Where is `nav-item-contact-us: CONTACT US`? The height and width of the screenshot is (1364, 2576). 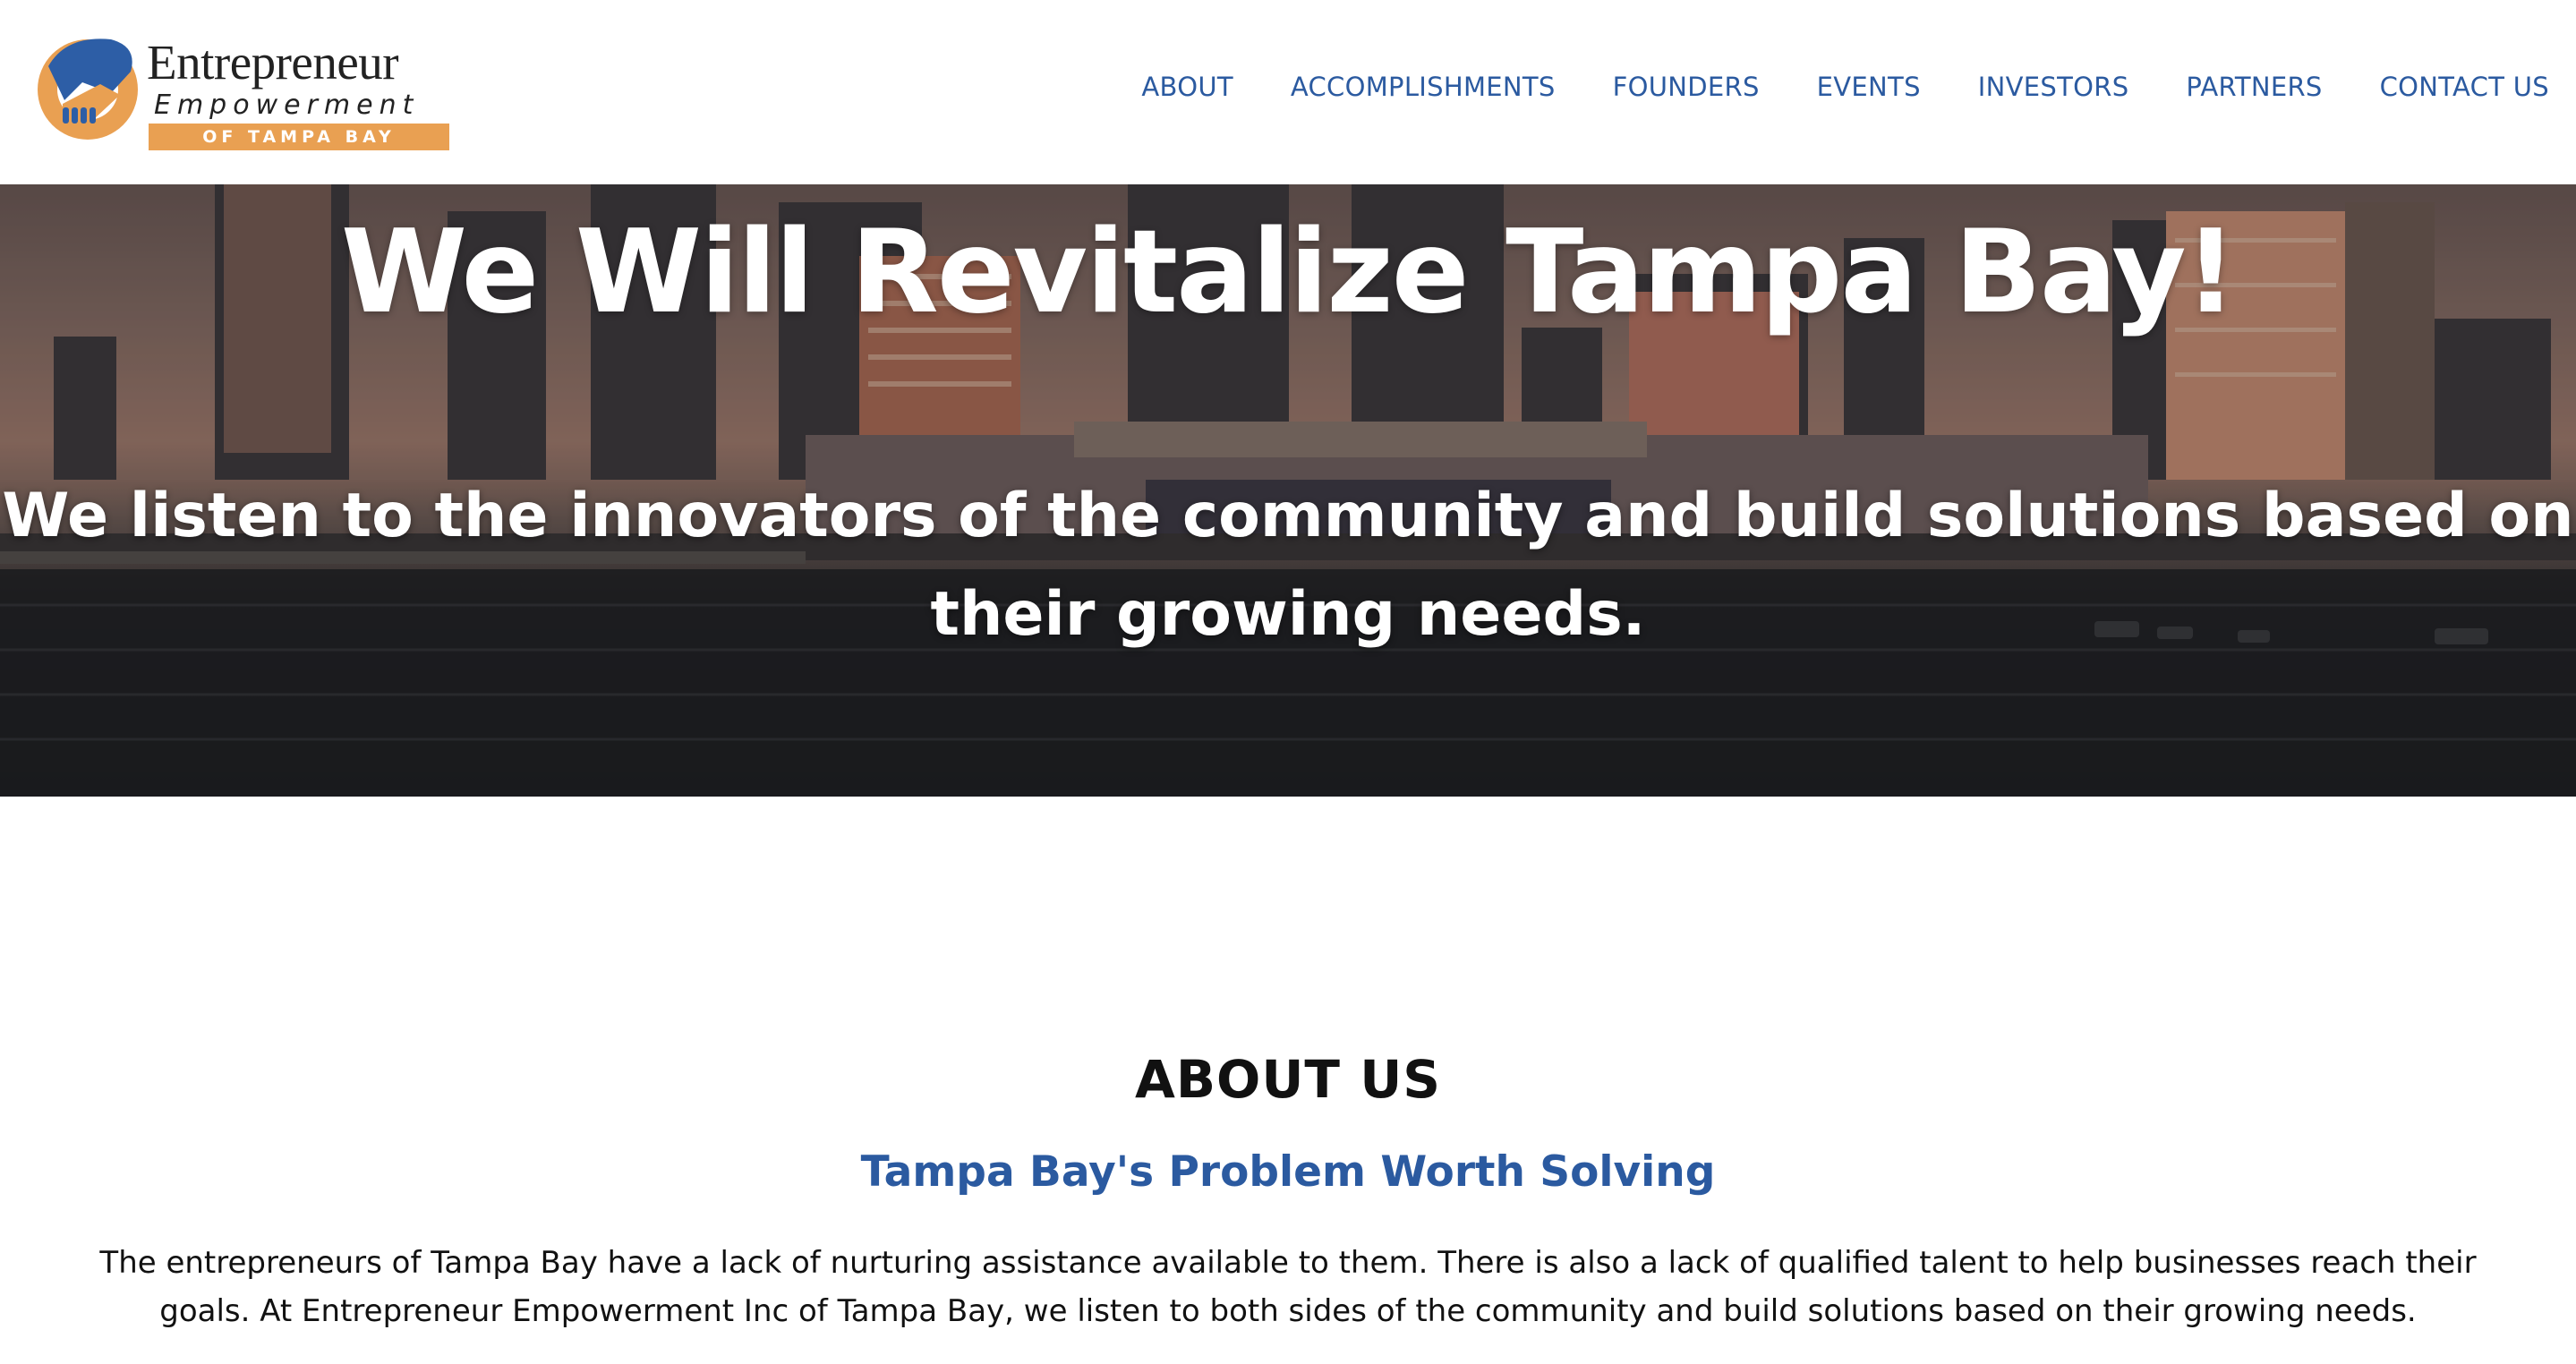 nav-item-contact-us: CONTACT US is located at coordinates (2464, 87).